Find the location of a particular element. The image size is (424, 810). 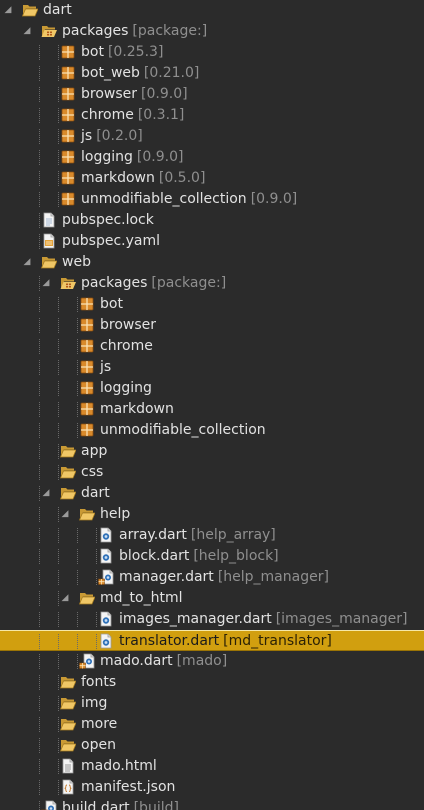

tree-row-web: ◢ web is located at coordinates (212, 262).